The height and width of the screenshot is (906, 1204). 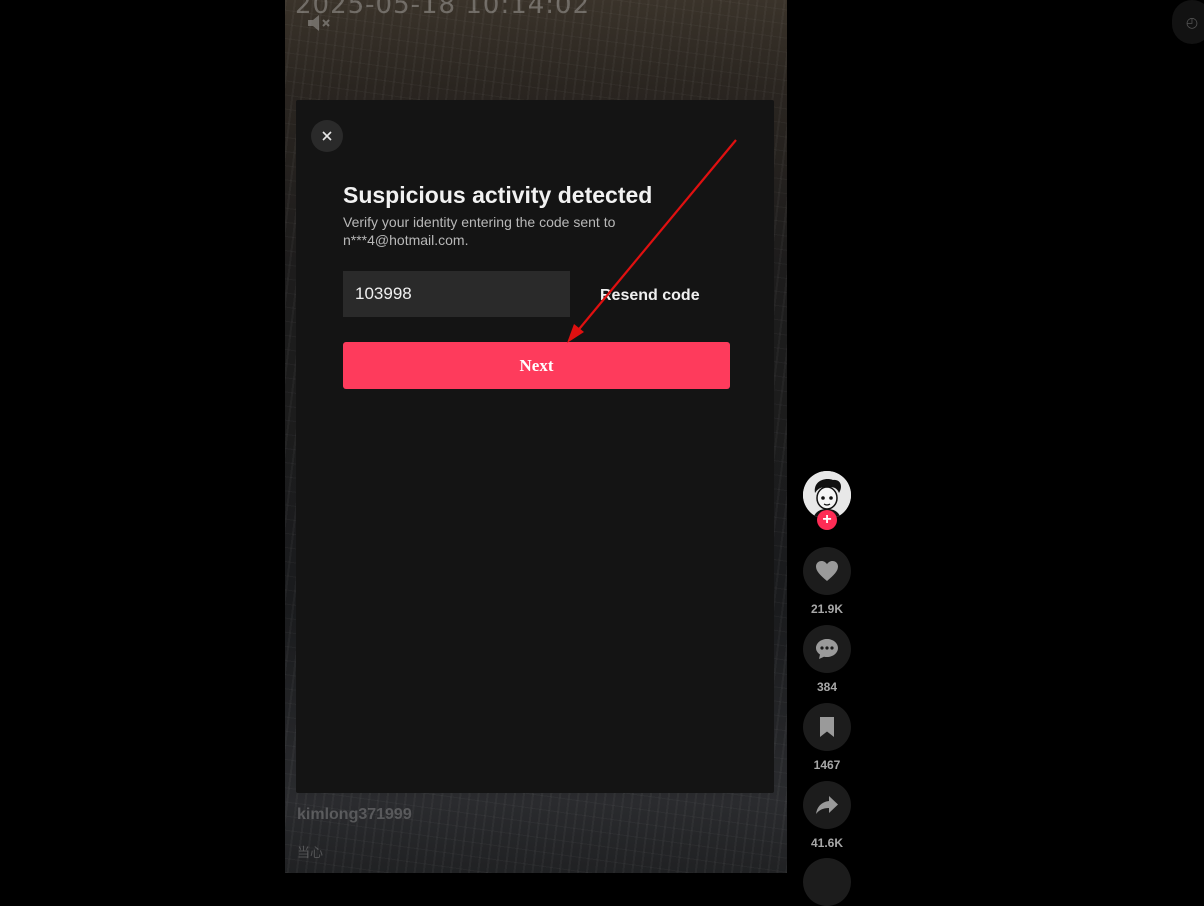 I want to click on comment-icon, so click(x=827, y=649).